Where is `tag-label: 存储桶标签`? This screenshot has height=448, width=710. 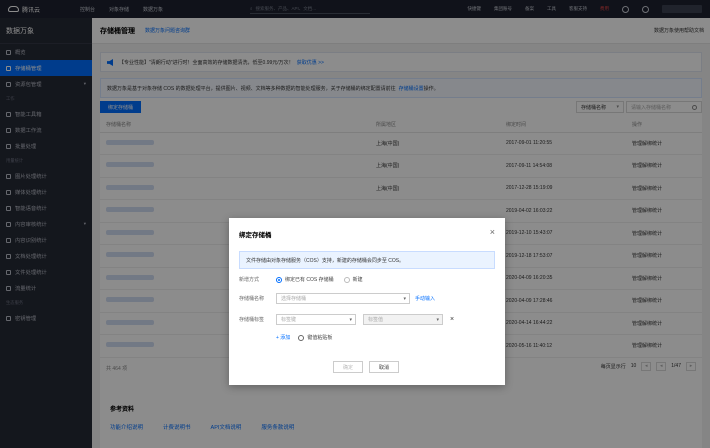 tag-label: 存储桶标签 is located at coordinates (252, 320).